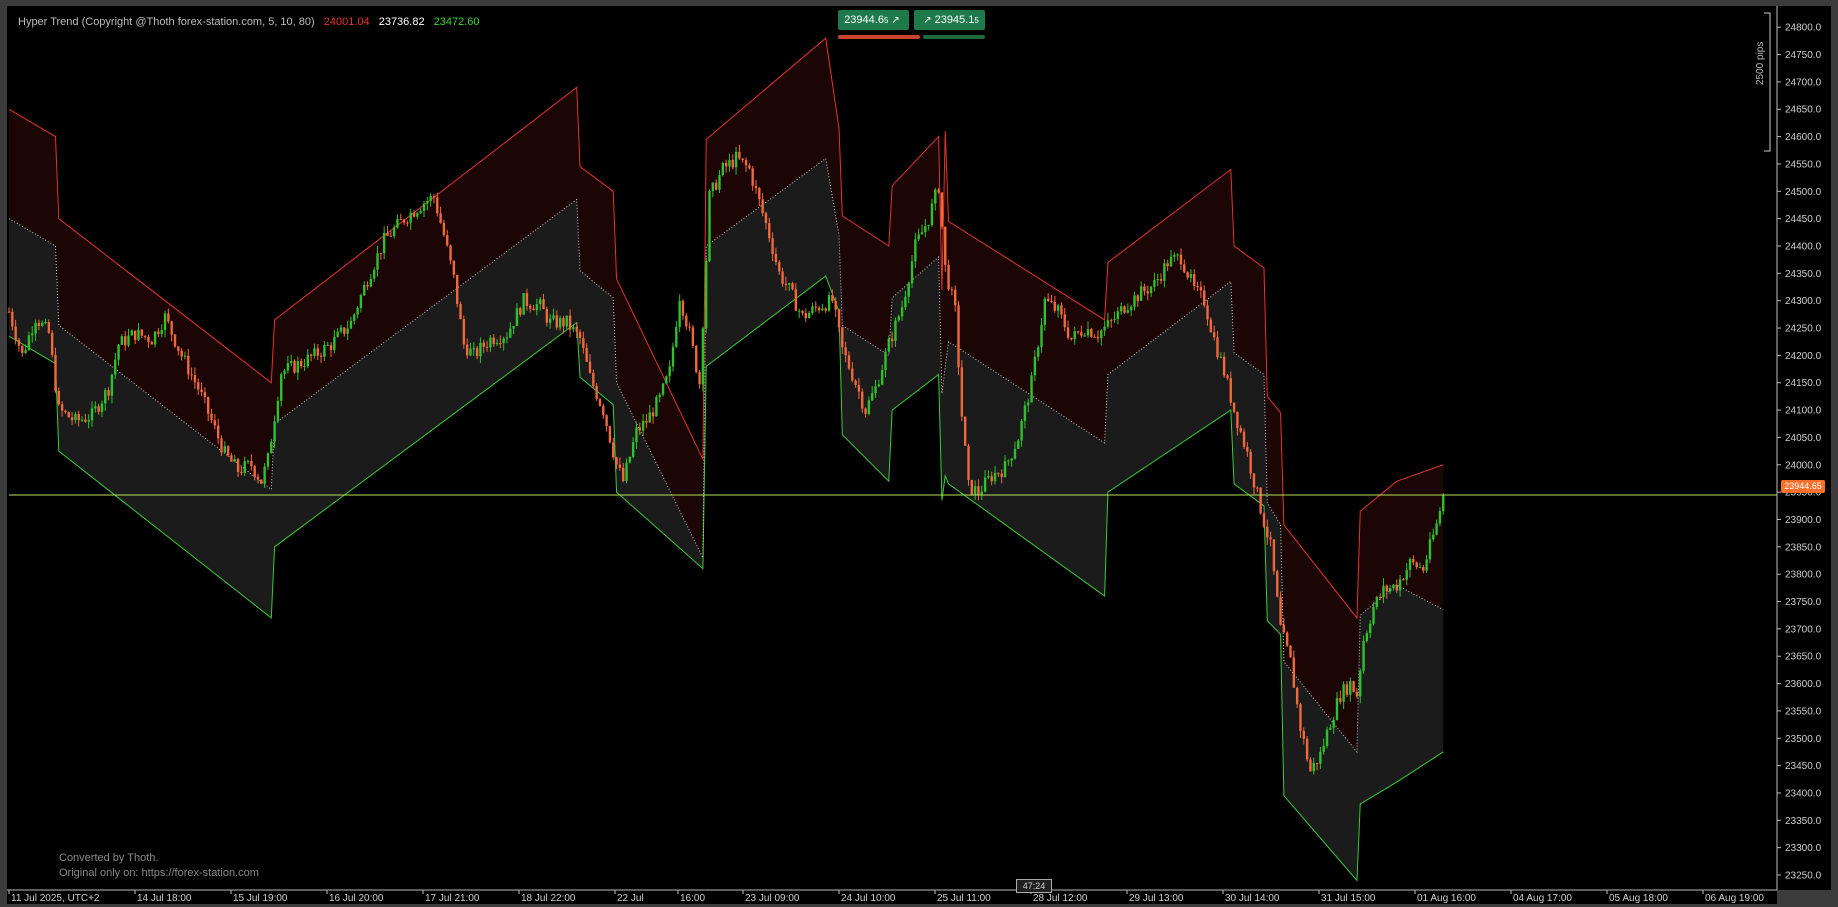 Image resolution: width=1838 pixels, height=907 pixels. What do you see at coordinates (109, 858) in the screenshot?
I see `watermark-line-1: Converted by Thoth.` at bounding box center [109, 858].